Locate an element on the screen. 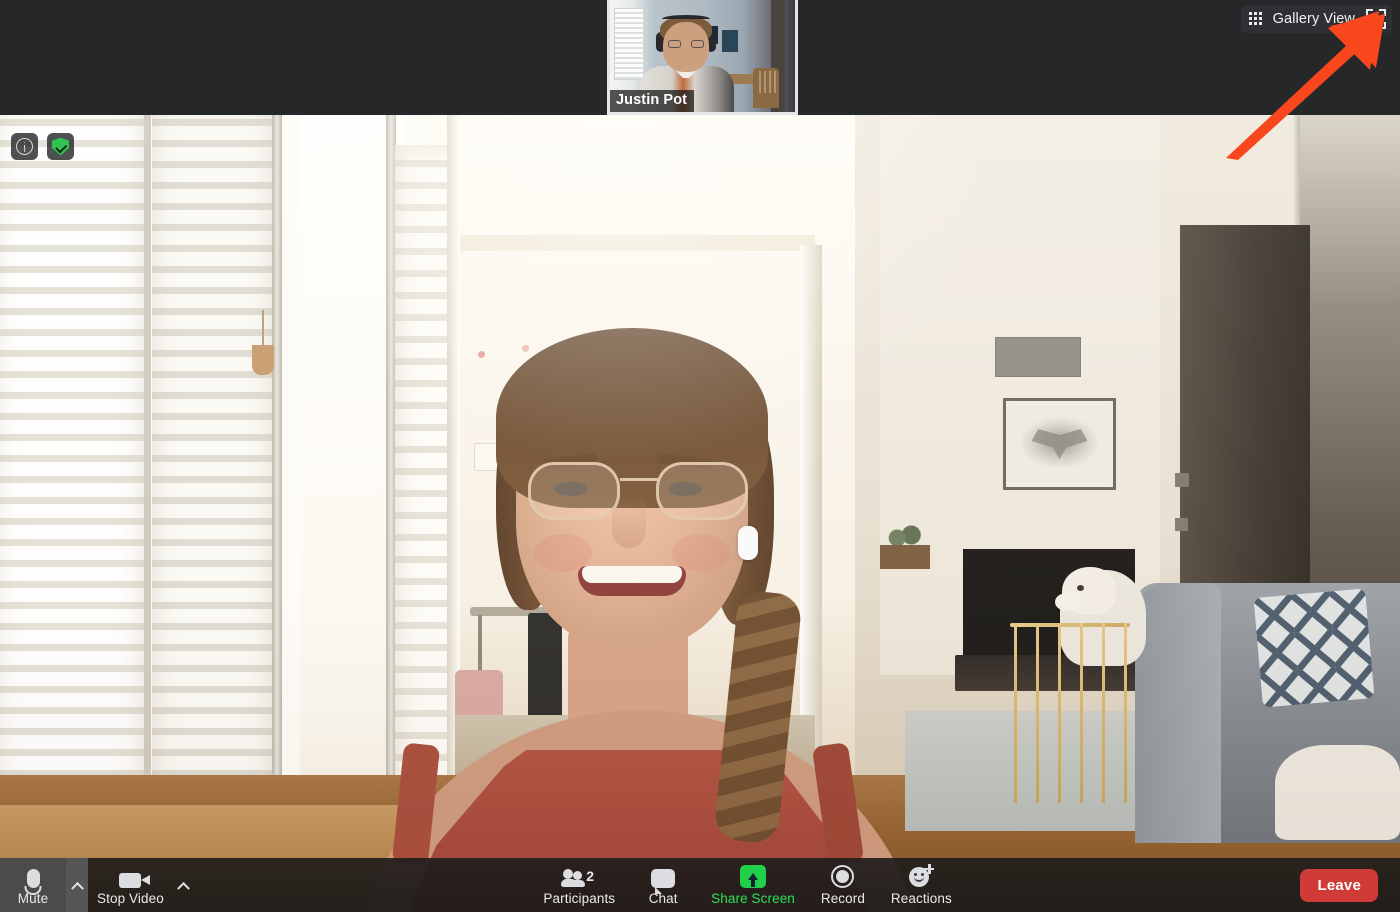 This screenshot has height=912, width=1400. window-shutter-left is located at coordinates (72, 490).